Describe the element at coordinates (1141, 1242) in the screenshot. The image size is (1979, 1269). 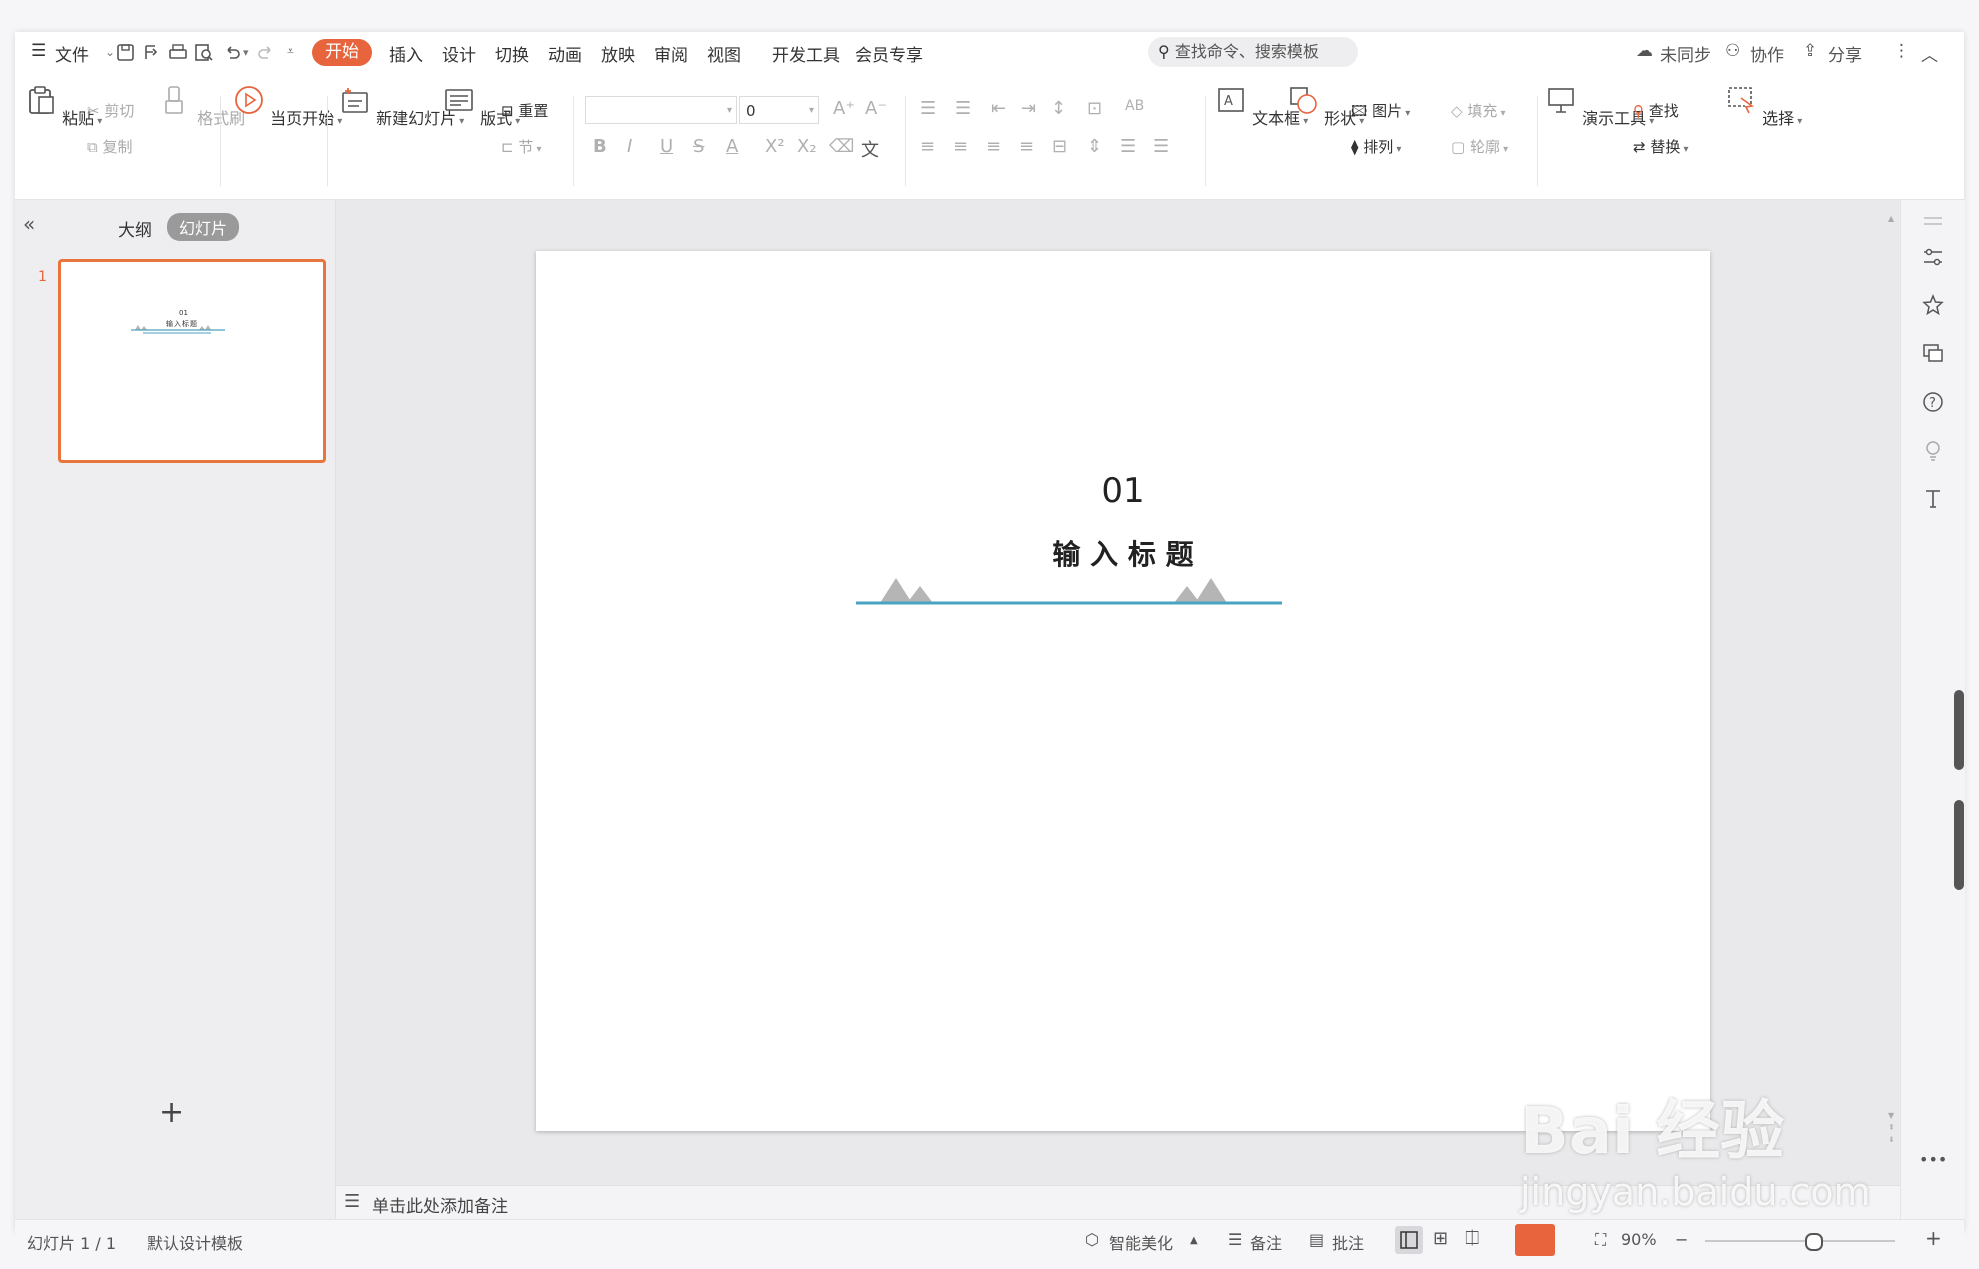
I see `beautify-button: 智能美化` at that location.